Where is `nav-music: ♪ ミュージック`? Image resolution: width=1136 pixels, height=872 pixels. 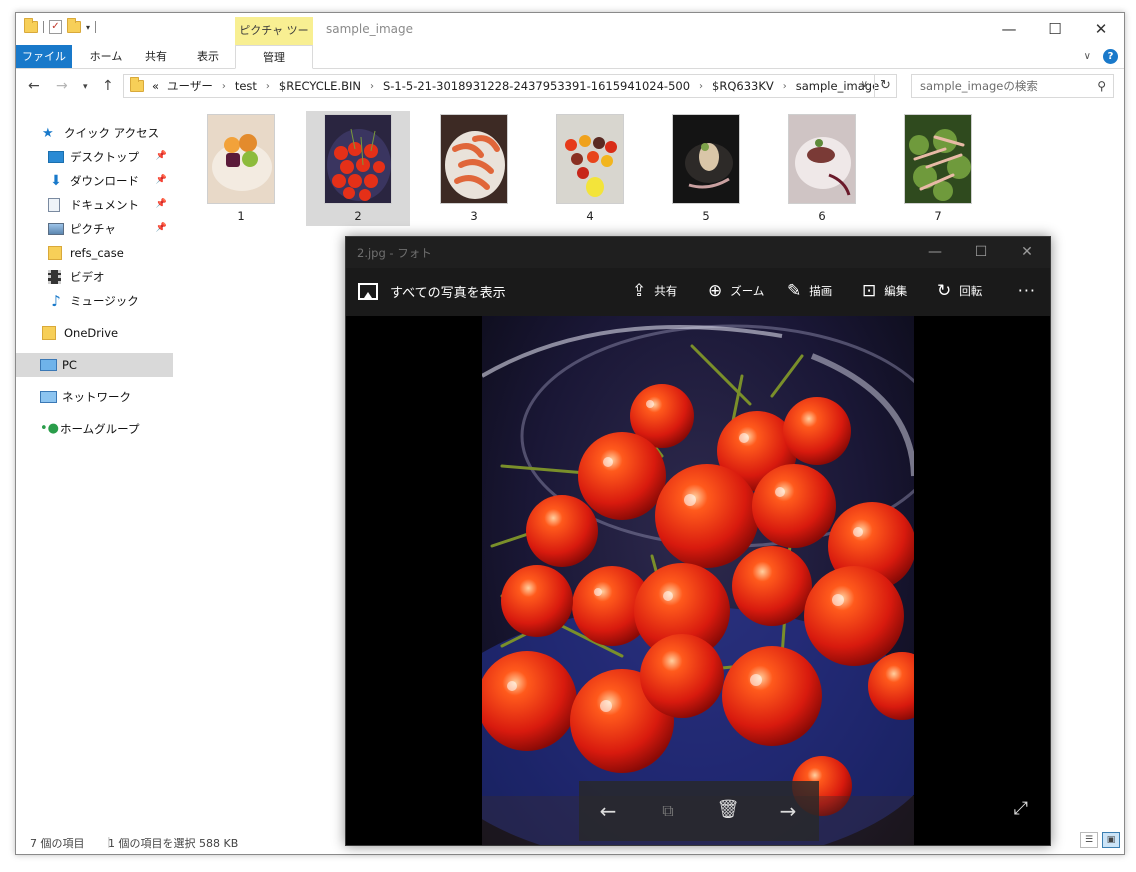
nav-music: ♪ ミュージック is located at coordinates (94, 301).